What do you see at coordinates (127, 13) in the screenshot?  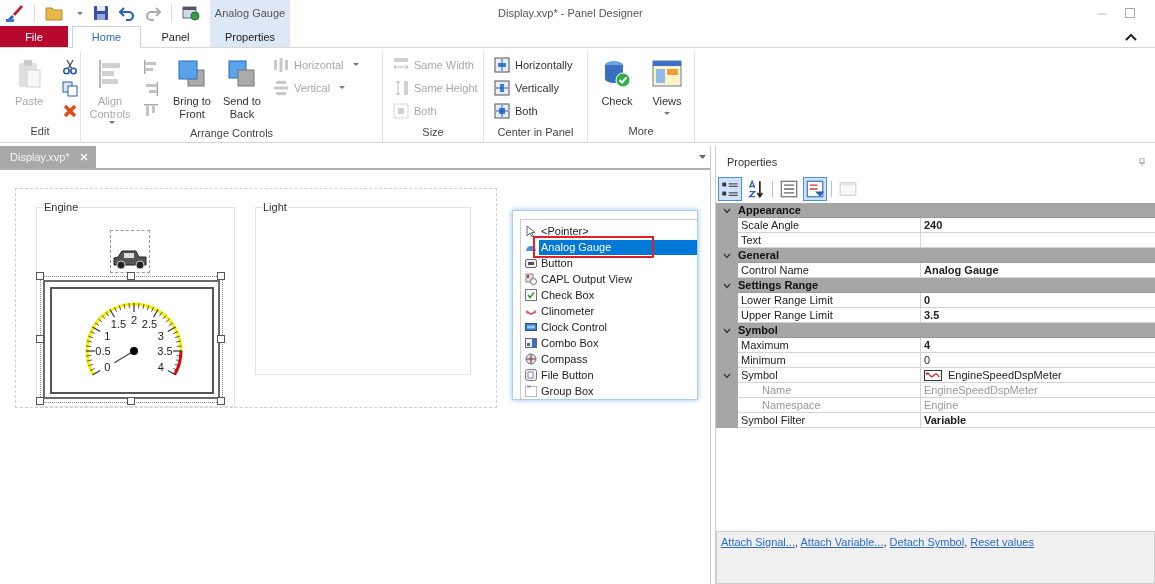 I see `undo-icon` at bounding box center [127, 13].